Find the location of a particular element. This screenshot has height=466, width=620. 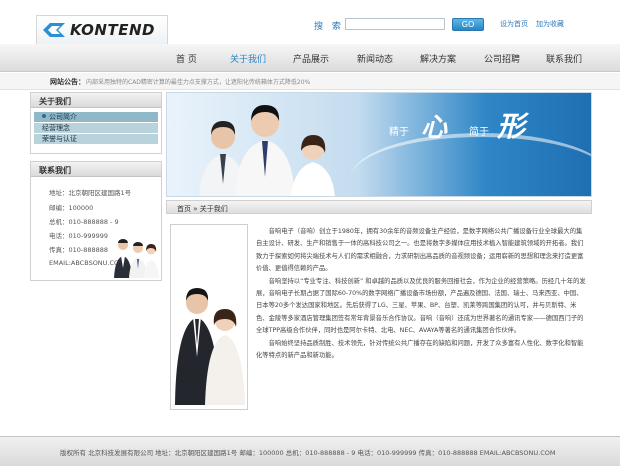

nav-news: 新闻动态 is located at coordinates (375, 58).